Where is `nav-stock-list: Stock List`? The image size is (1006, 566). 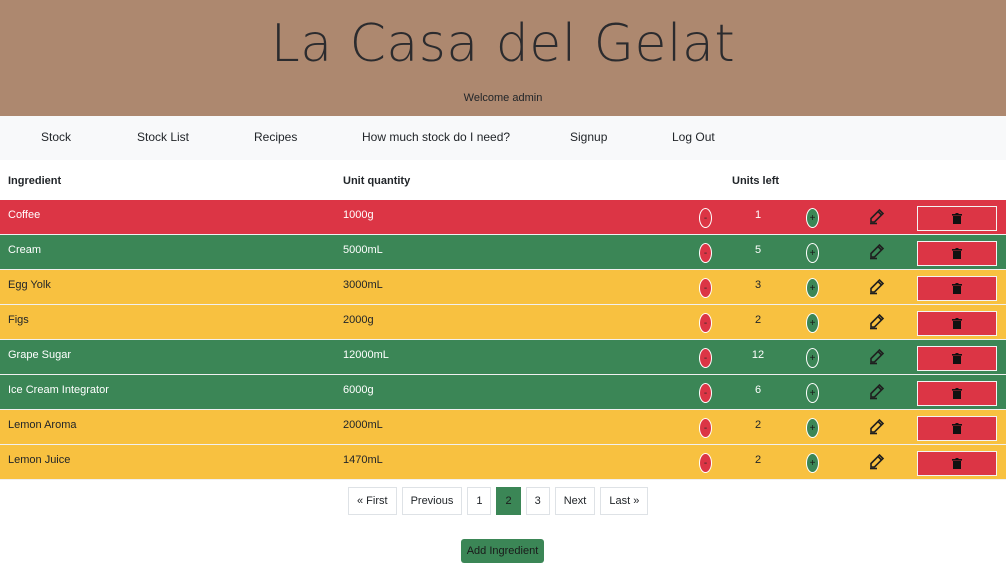
nav-stock-list: Stock List is located at coordinates (163, 137).